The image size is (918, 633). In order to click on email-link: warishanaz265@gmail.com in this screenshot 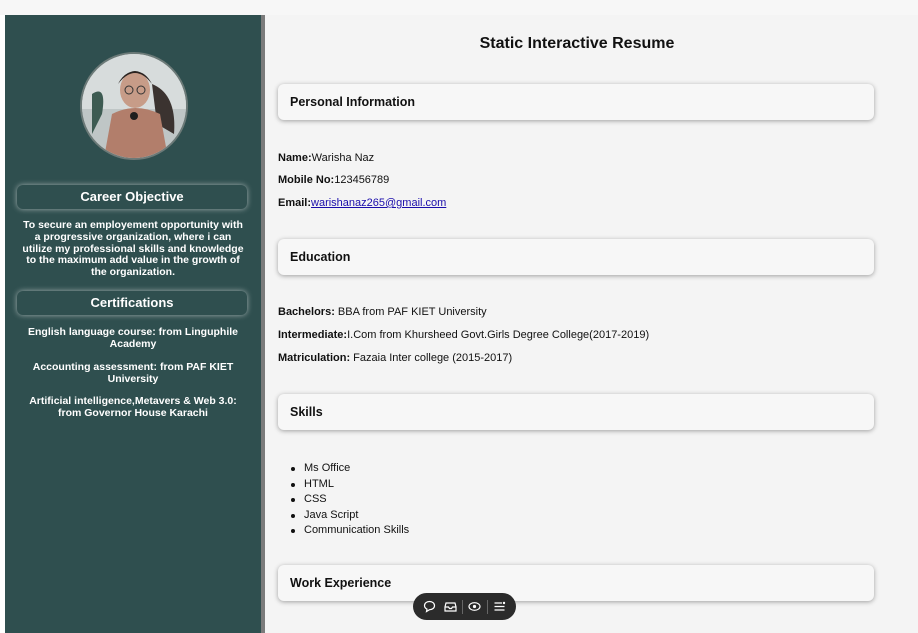, I will do `click(378, 203)`.